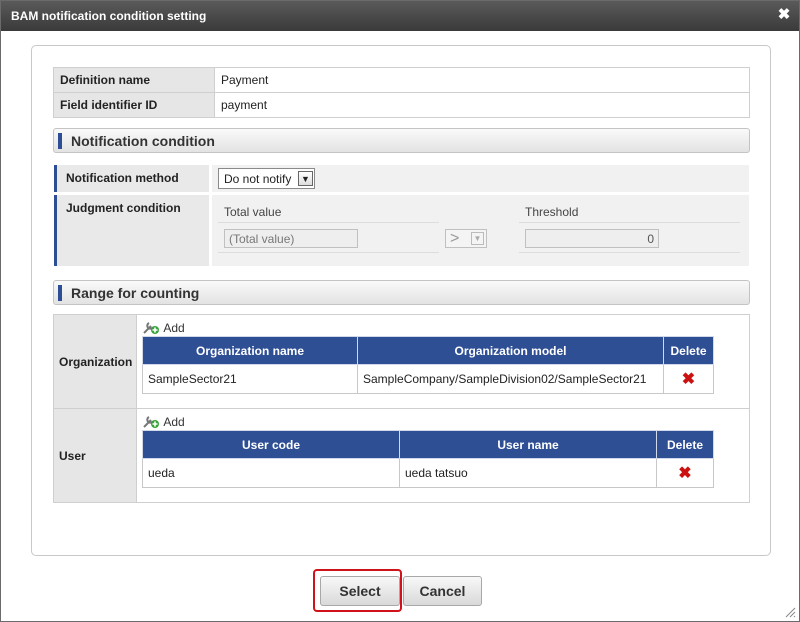 Image resolution: width=800 pixels, height=622 pixels. Describe the element at coordinates (784, 15) in the screenshot. I see `close-icon: ✖` at that location.